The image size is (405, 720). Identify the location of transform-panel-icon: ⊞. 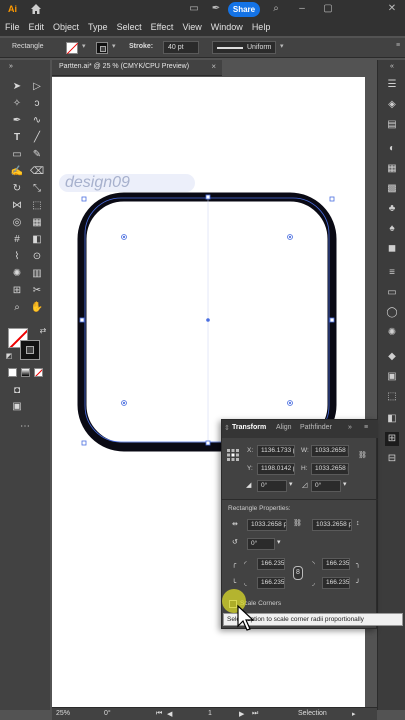
(392, 439).